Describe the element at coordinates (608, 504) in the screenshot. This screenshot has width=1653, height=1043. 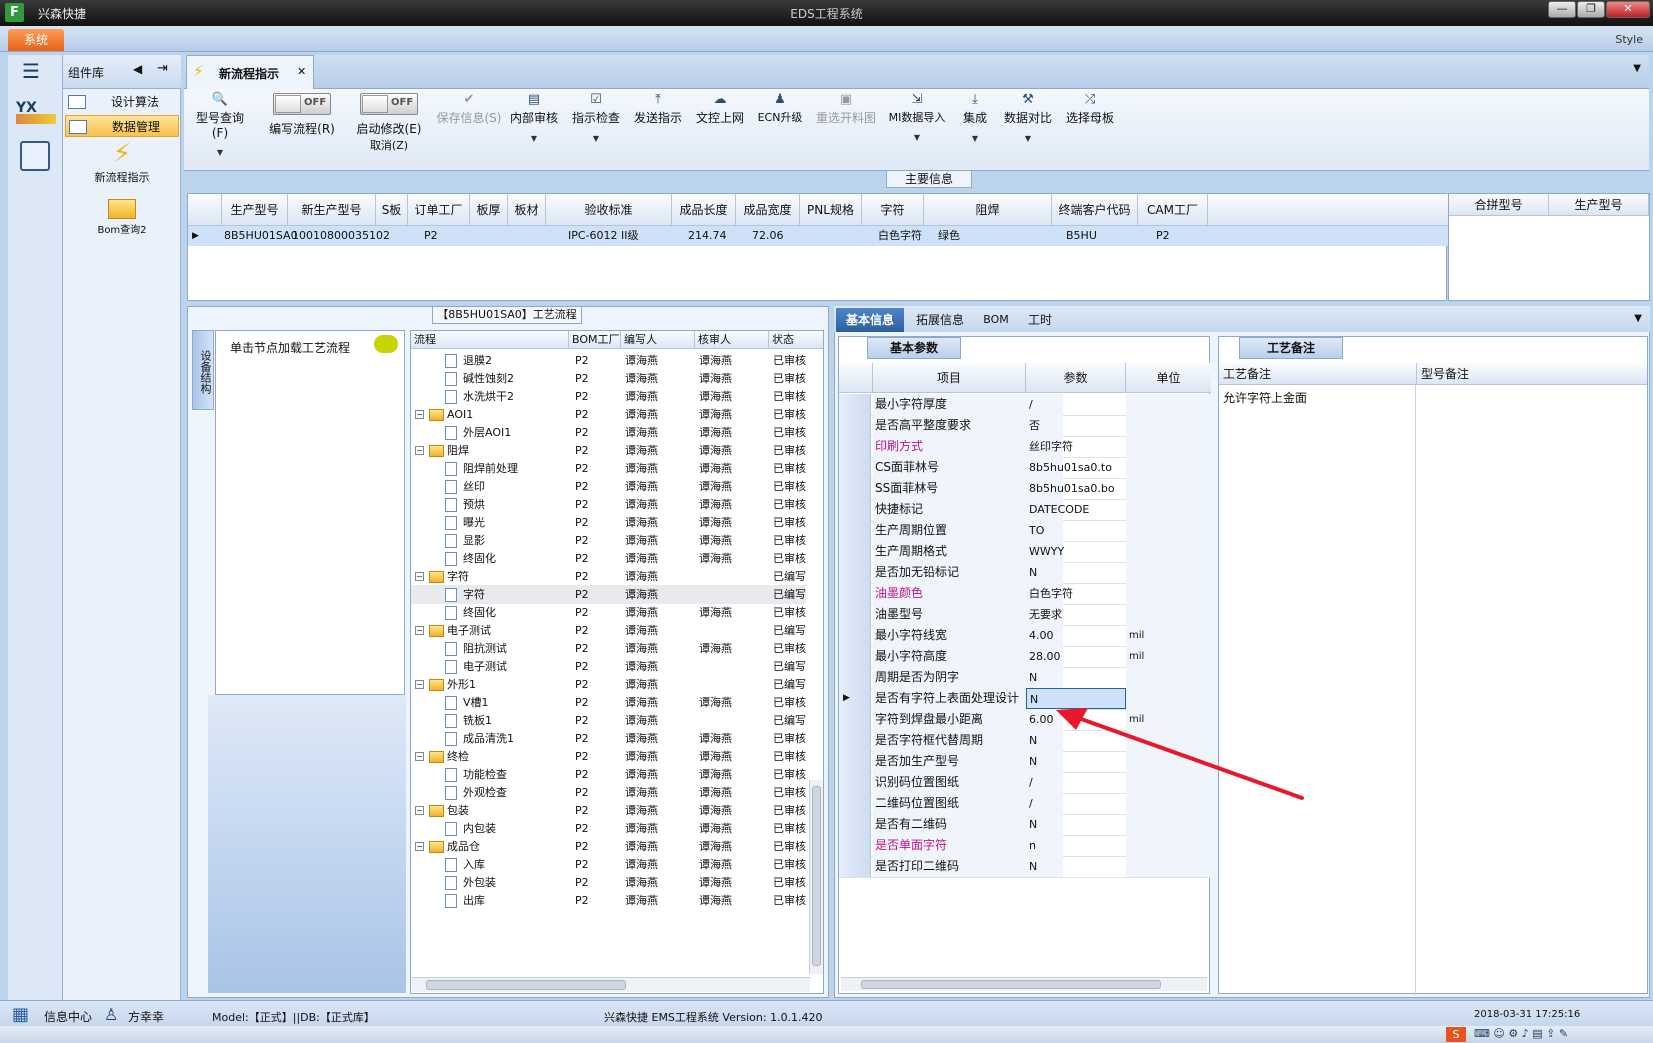
I see `tree-row: 预烘 P2 谭海燕 谭海燕 已审核` at that location.